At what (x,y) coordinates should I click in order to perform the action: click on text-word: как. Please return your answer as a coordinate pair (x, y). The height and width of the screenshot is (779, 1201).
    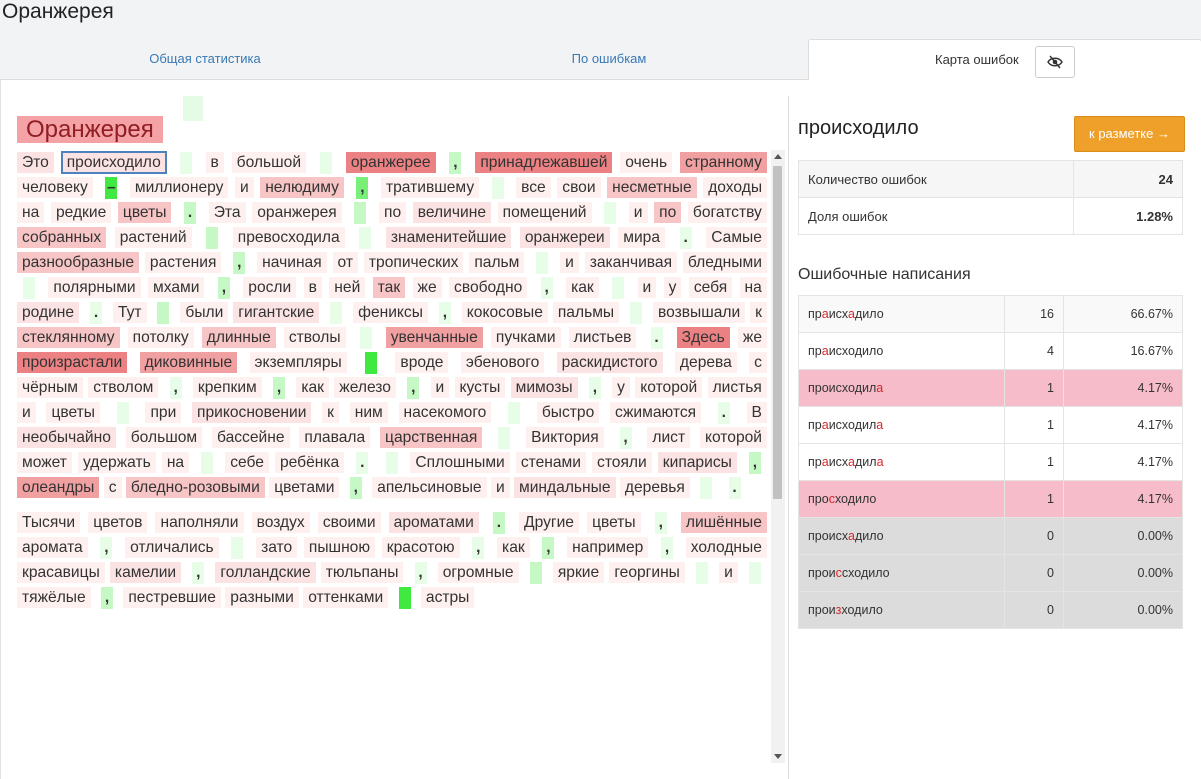
    Looking at the image, I should click on (582, 287).